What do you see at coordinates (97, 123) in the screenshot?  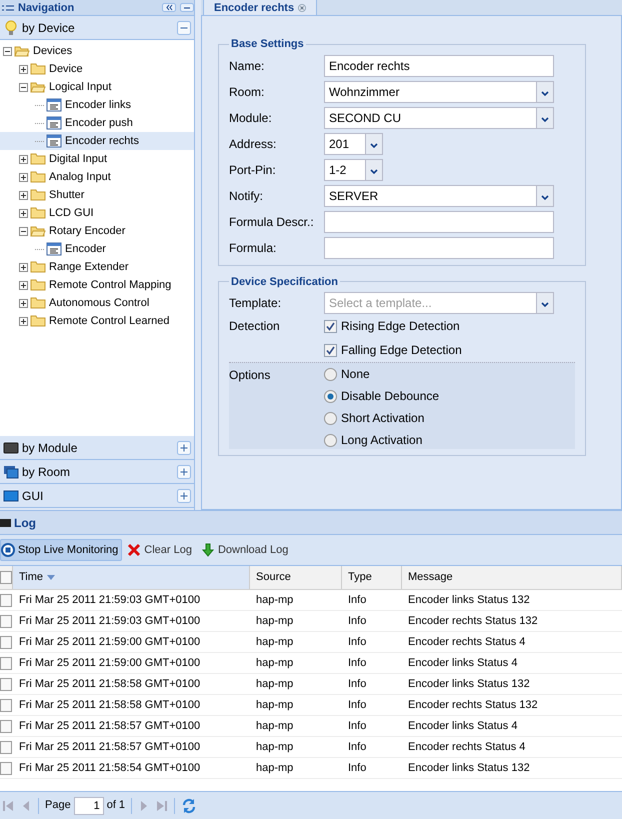 I see `tree-item: Encoder push` at bounding box center [97, 123].